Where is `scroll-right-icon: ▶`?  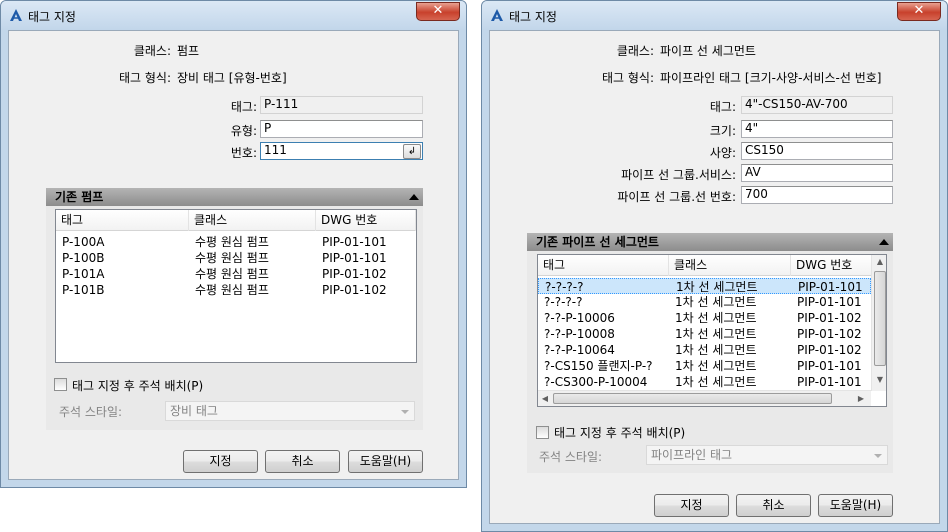 scroll-right-icon: ▶ is located at coordinates (861, 398).